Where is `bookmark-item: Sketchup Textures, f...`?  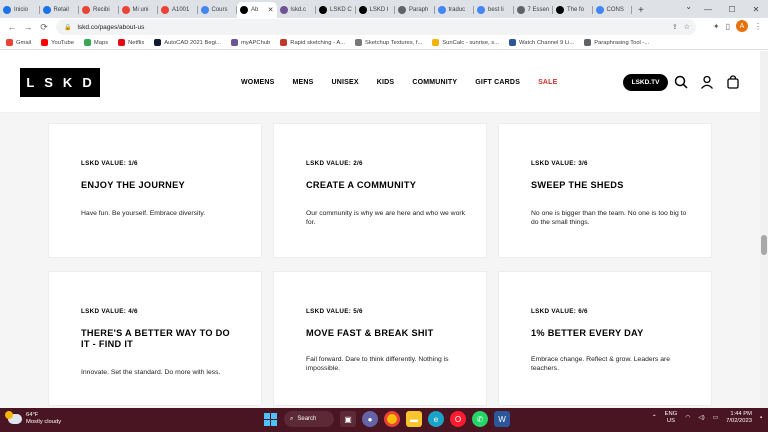 bookmark-item: Sketchup Textures, f... is located at coordinates (388, 42).